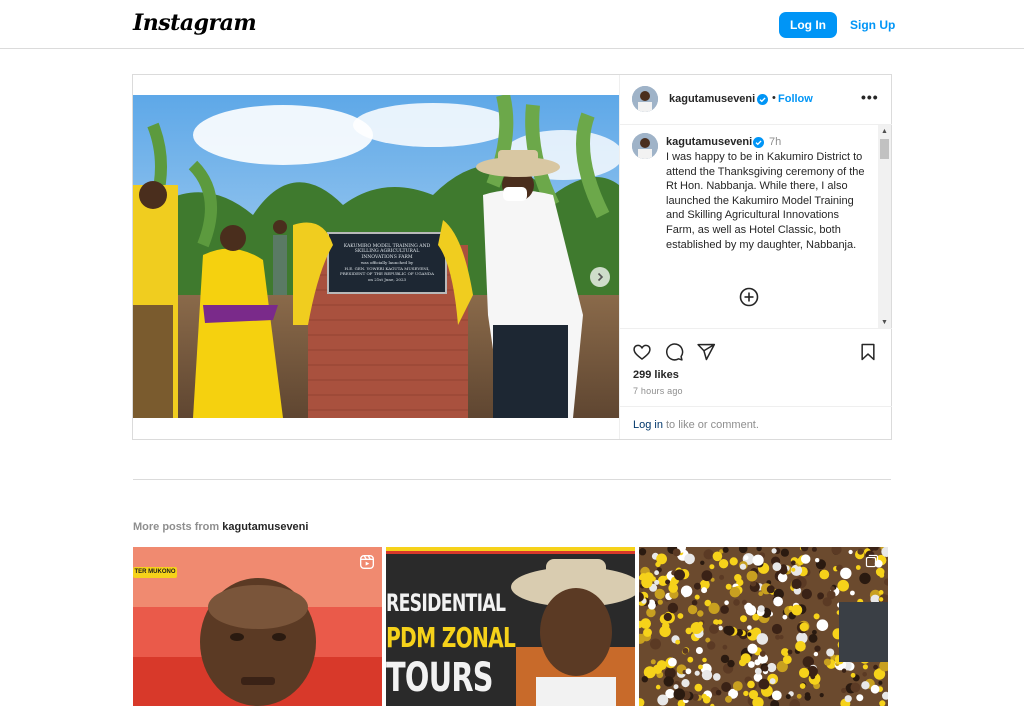 The width and height of the screenshot is (1024, 706). Describe the element at coordinates (884, 322) in the screenshot. I see `scroll-down-arrow-icon: ▼` at that location.